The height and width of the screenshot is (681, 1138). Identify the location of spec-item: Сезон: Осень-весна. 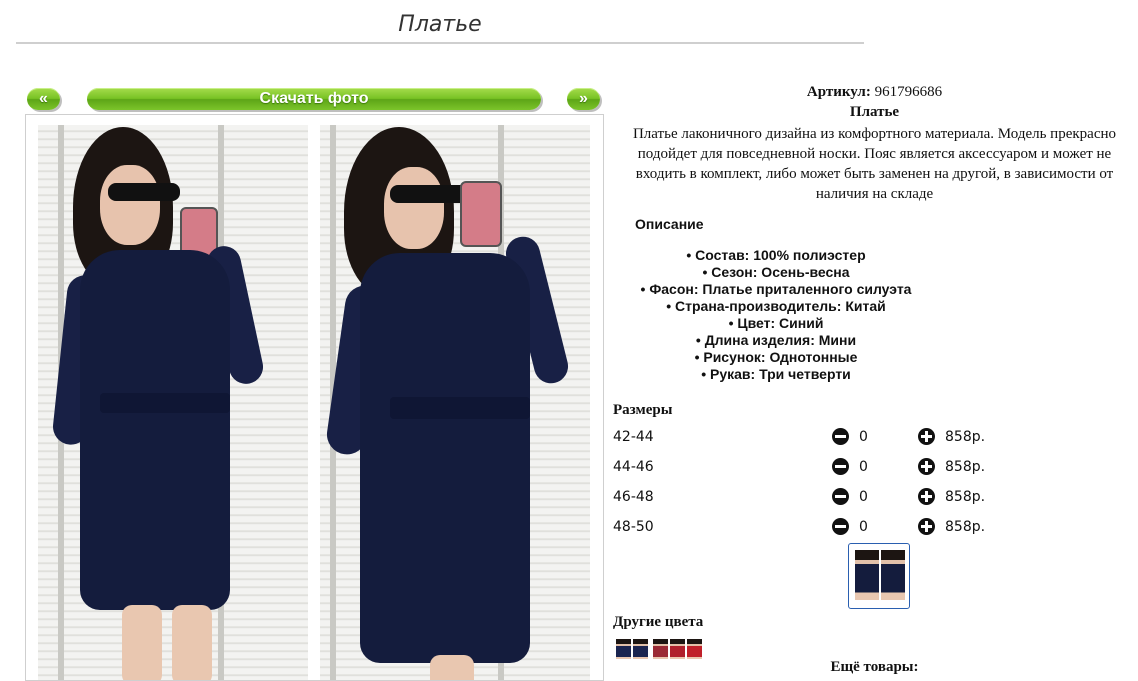
(776, 272).